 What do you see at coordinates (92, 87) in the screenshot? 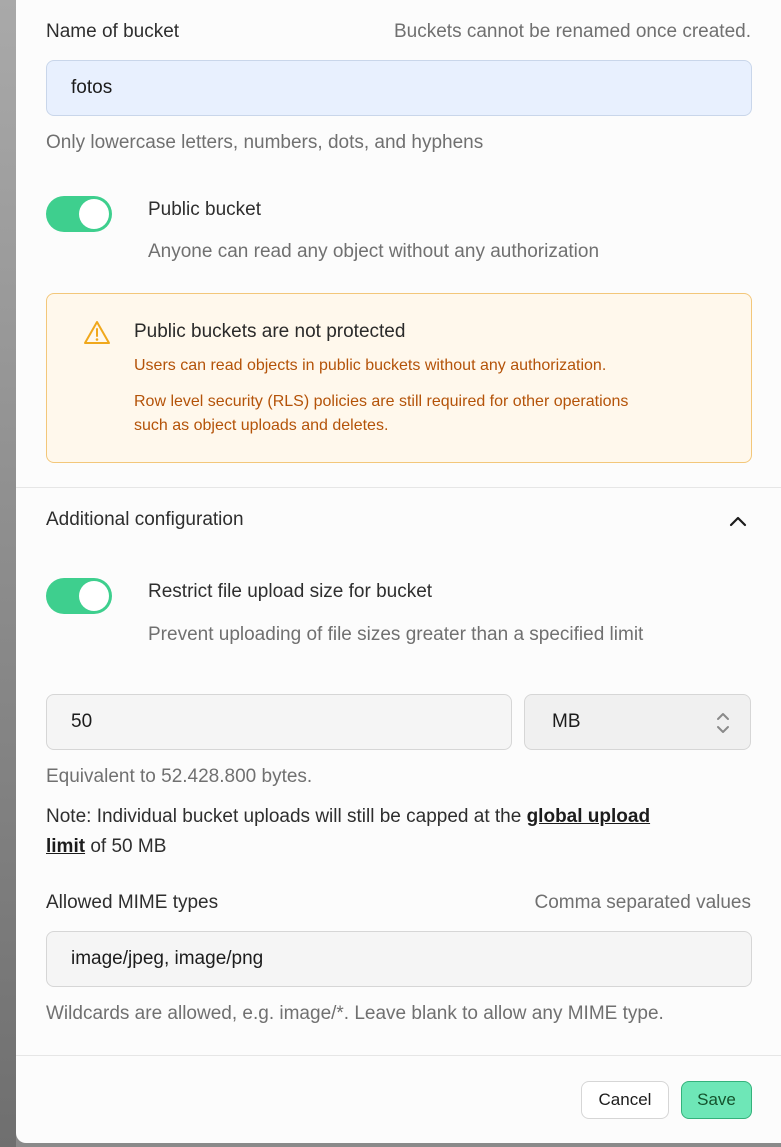
I see `bucket-name-value: fotos` at bounding box center [92, 87].